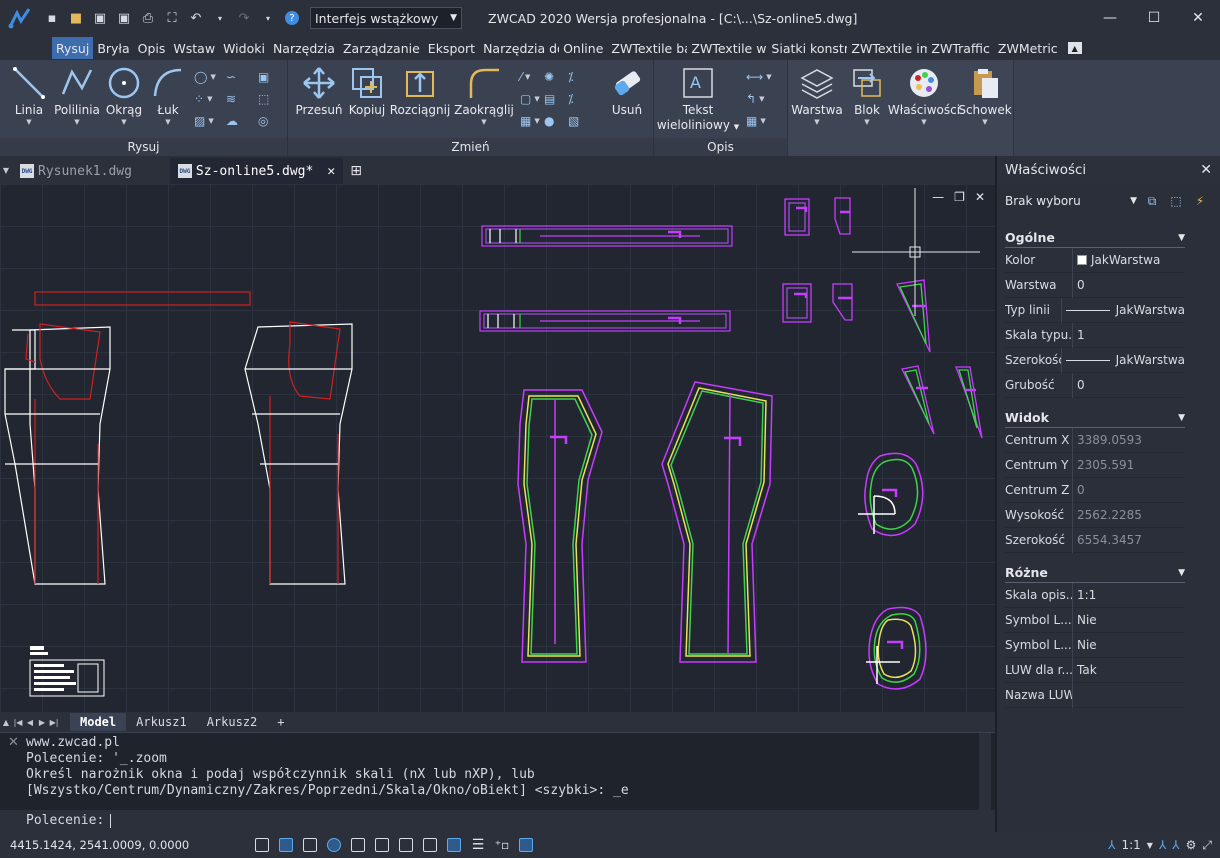  What do you see at coordinates (727, 48) in the screenshot?
I see `ribbon-tab-zwtextile-wyc: ZWTextile wyc` at bounding box center [727, 48].